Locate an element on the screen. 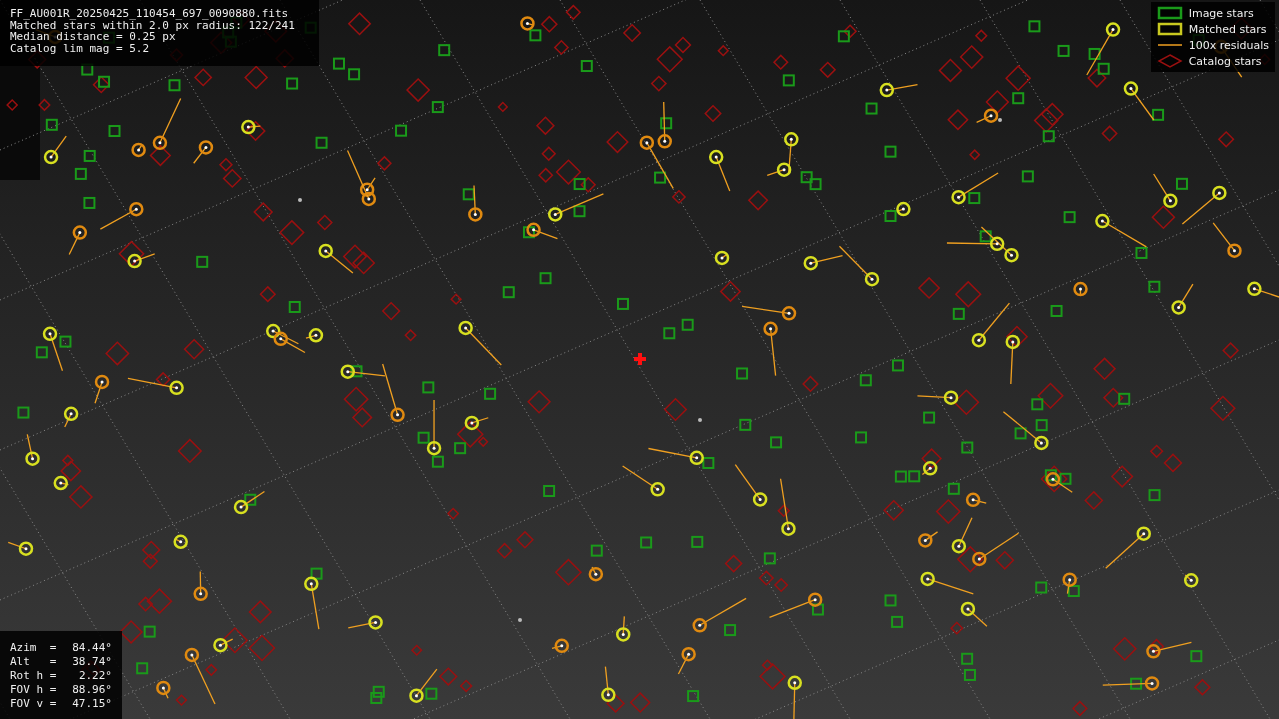 The height and width of the screenshot is (719, 1279). info-text: Median distance = 0.25 px is located at coordinates (93, 37).